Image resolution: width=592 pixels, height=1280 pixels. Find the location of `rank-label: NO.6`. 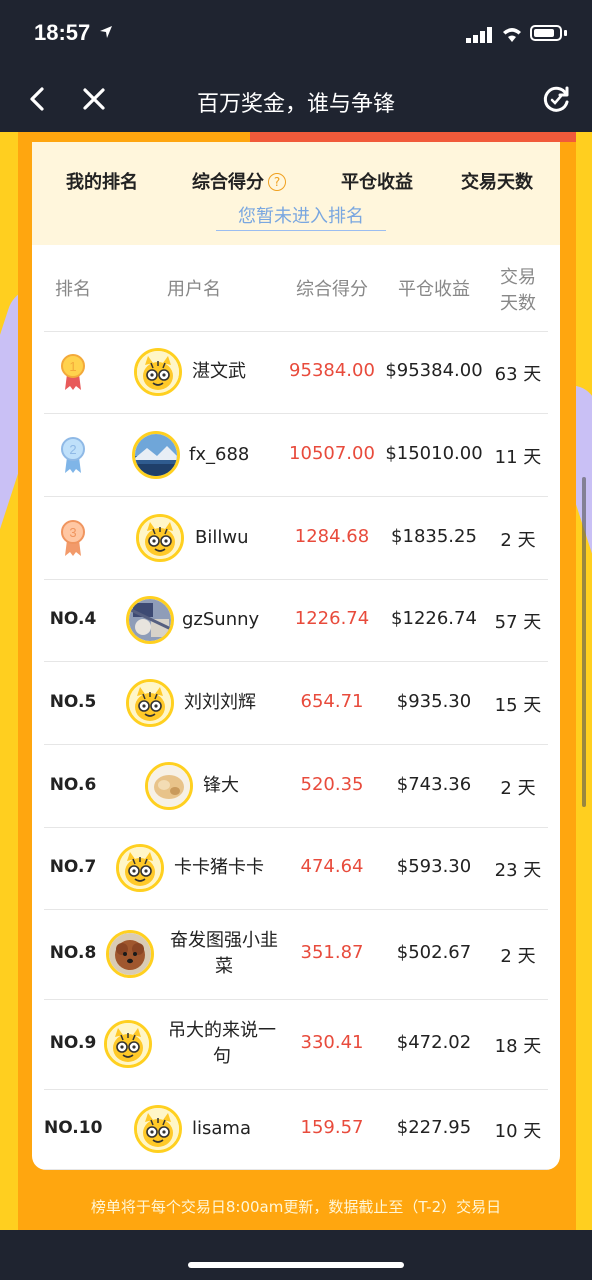

rank-label: NO.6 is located at coordinates (73, 784).